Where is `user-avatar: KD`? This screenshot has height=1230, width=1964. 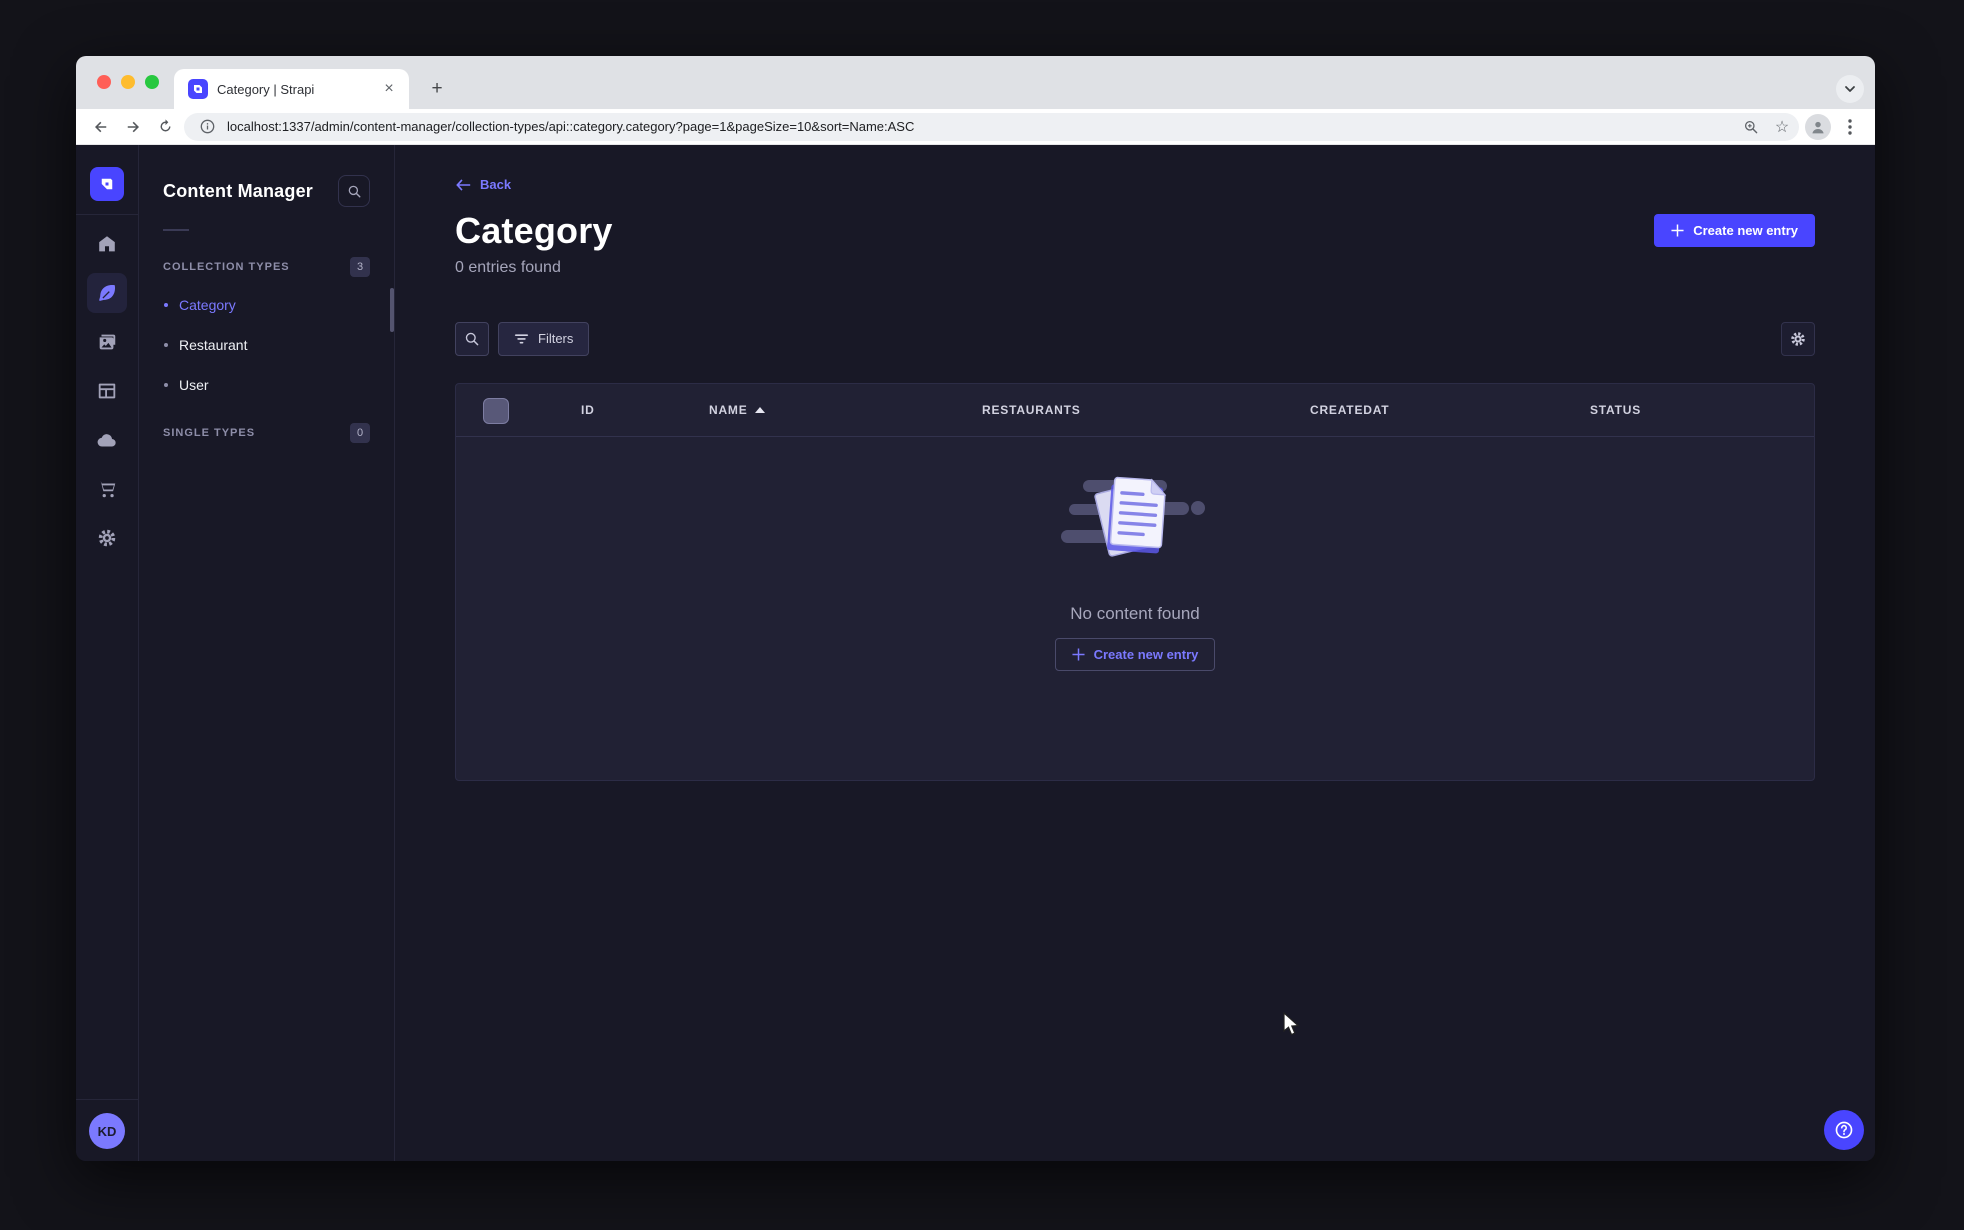 user-avatar: KD is located at coordinates (107, 1131).